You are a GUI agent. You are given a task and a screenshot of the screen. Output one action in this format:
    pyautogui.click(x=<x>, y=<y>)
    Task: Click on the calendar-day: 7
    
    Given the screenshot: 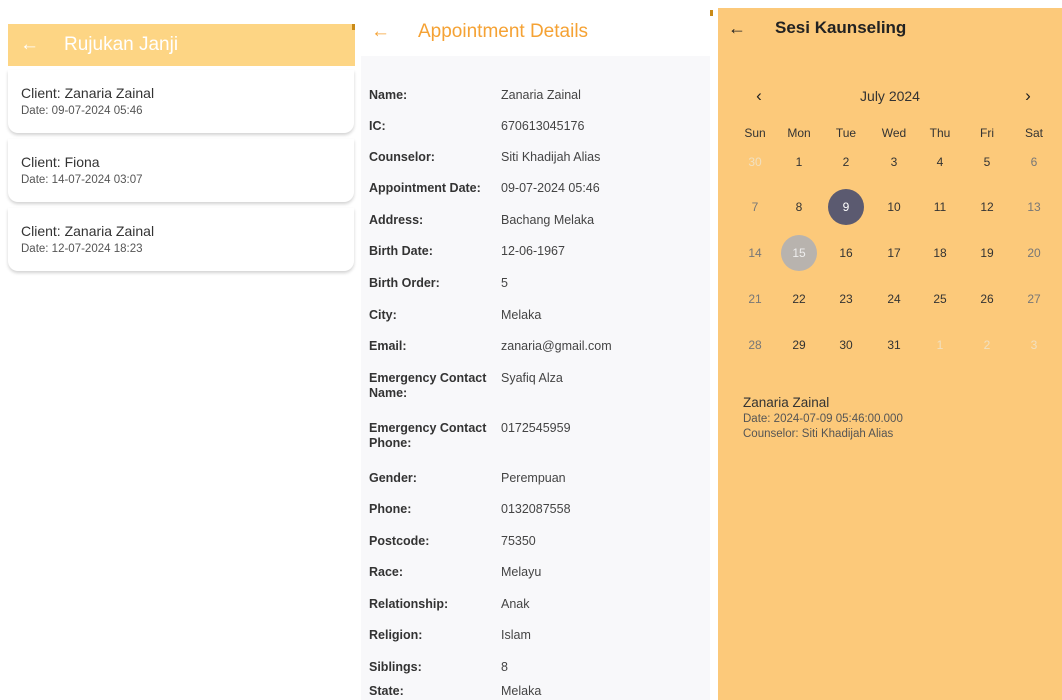 What is the action you would take?
    pyautogui.click(x=755, y=207)
    